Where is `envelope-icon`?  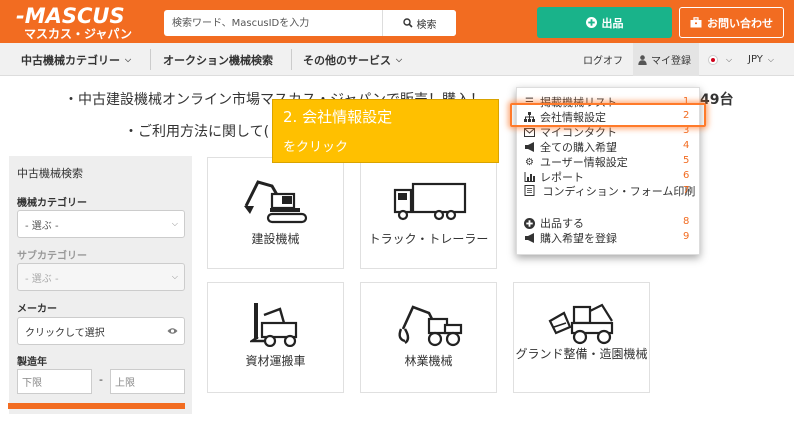 envelope-icon is located at coordinates (529, 132).